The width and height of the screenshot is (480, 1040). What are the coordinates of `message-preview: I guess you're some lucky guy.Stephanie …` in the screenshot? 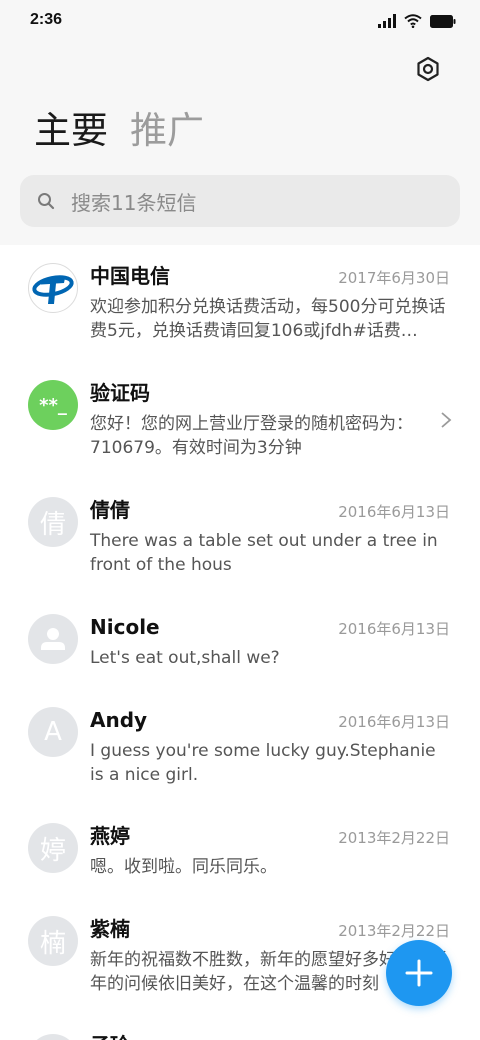 It's located at (263, 763).